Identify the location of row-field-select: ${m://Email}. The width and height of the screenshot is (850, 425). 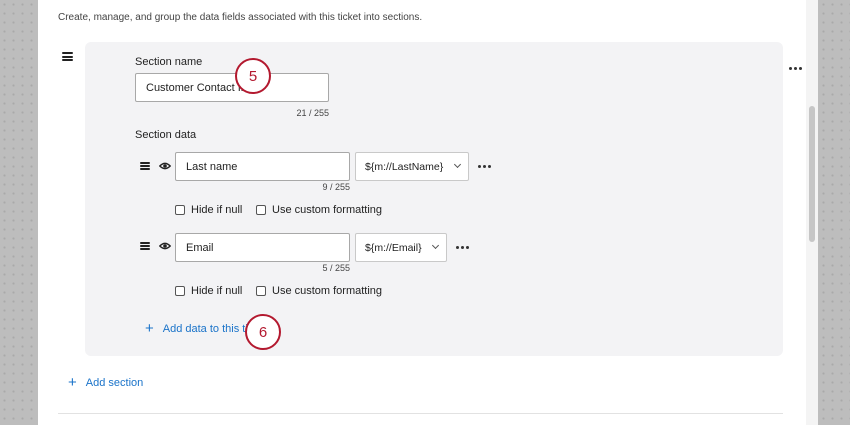
(401, 247).